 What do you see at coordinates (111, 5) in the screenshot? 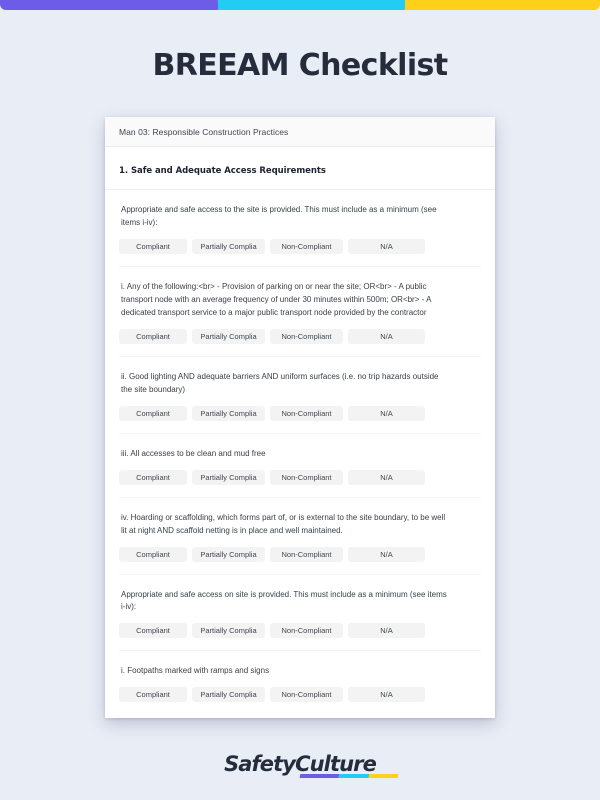
I see `brand-bar-segment-purple` at bounding box center [111, 5].